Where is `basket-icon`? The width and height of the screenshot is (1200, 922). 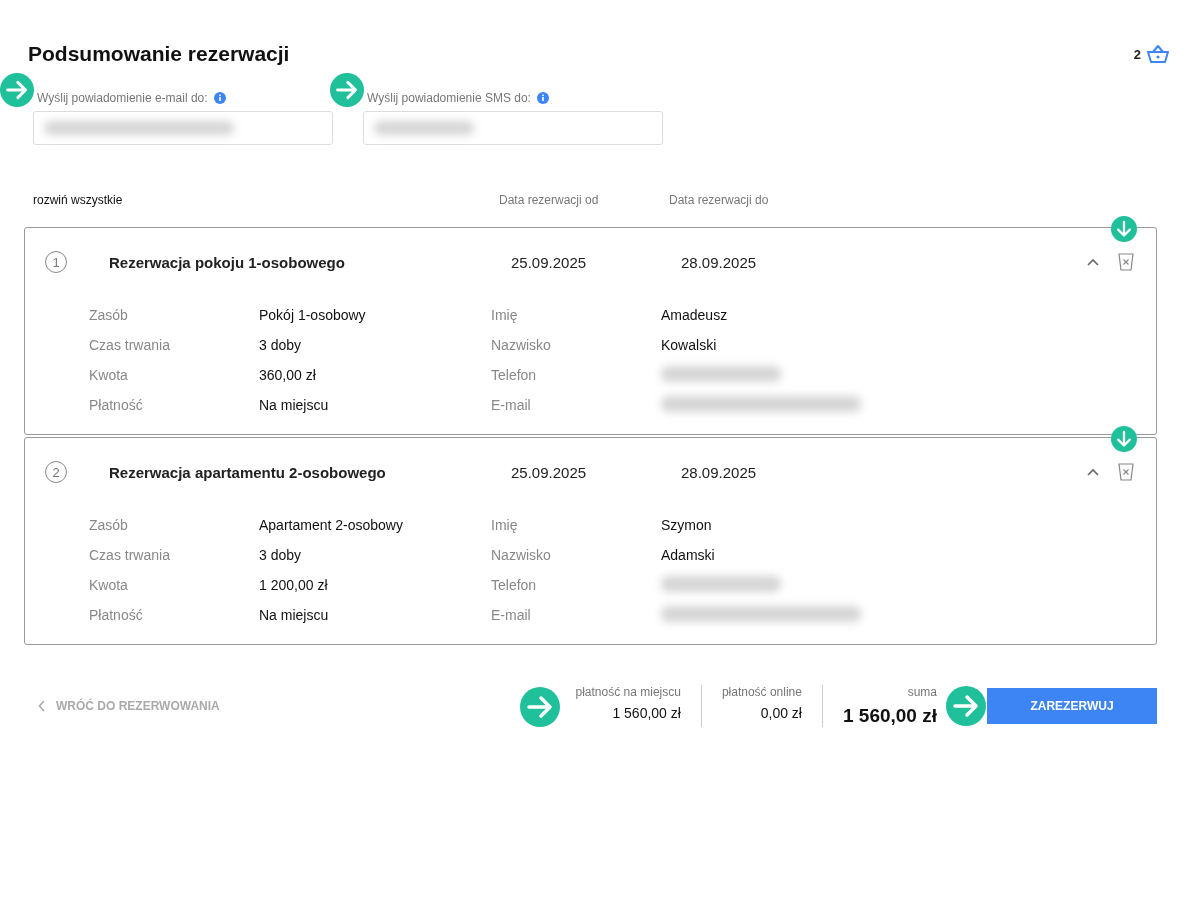 basket-icon is located at coordinates (1158, 54).